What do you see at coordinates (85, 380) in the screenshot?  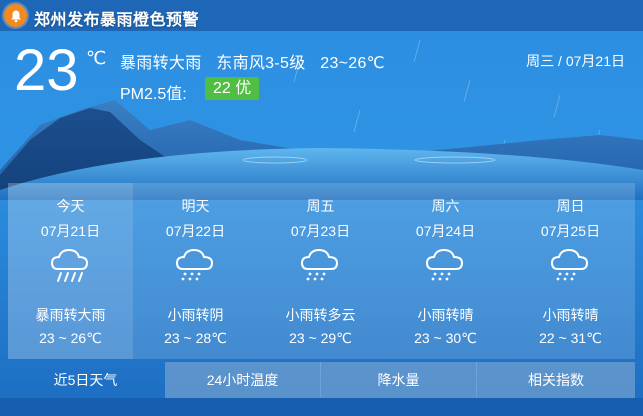 I see `tab-5-day-weather: 近5日天气` at bounding box center [85, 380].